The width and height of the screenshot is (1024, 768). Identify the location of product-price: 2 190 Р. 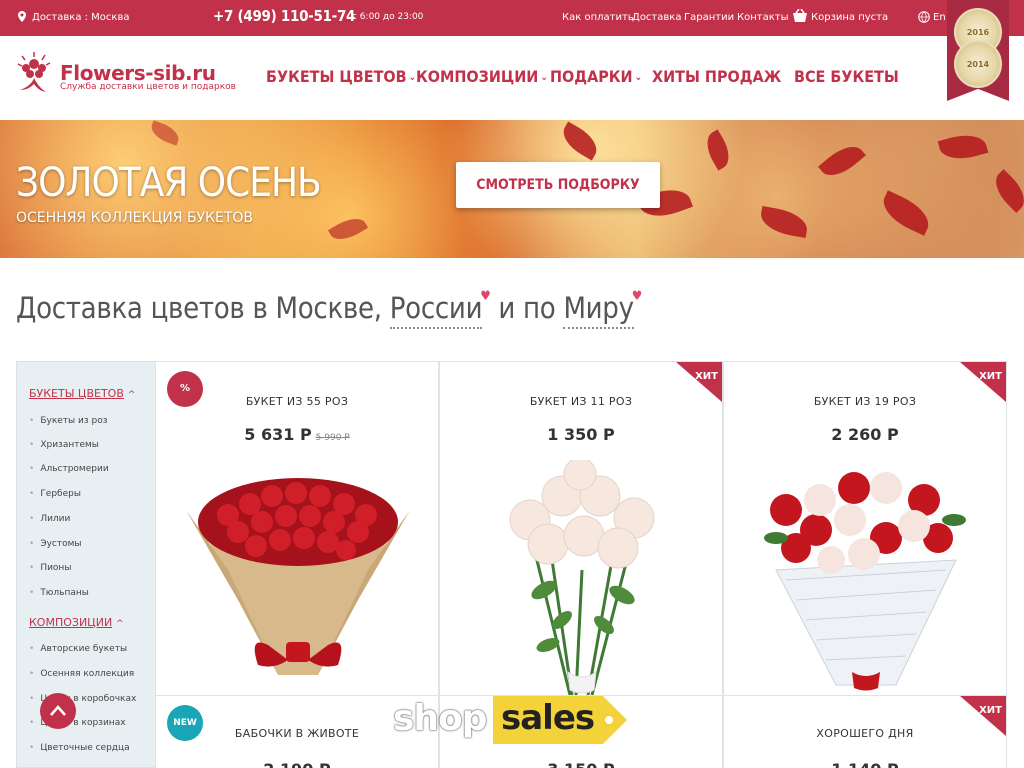
(297, 764).